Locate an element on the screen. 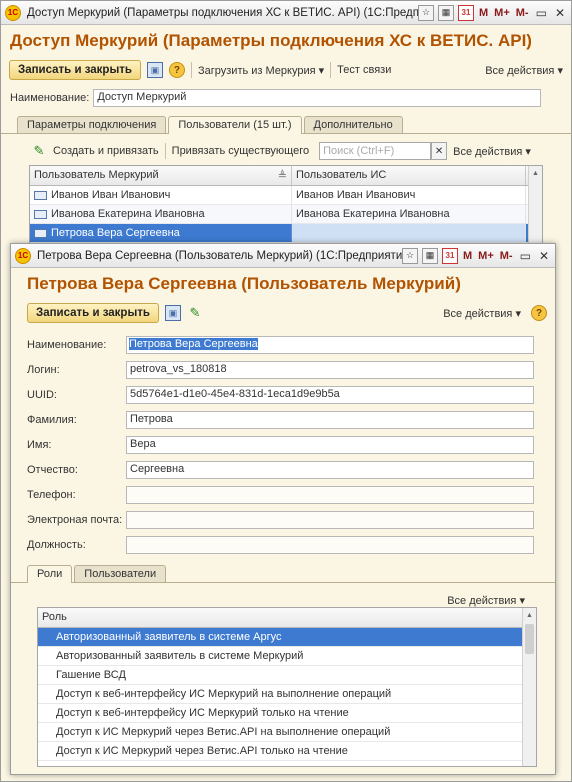  roles-table-scrollbar: ▲ is located at coordinates (529, 687).